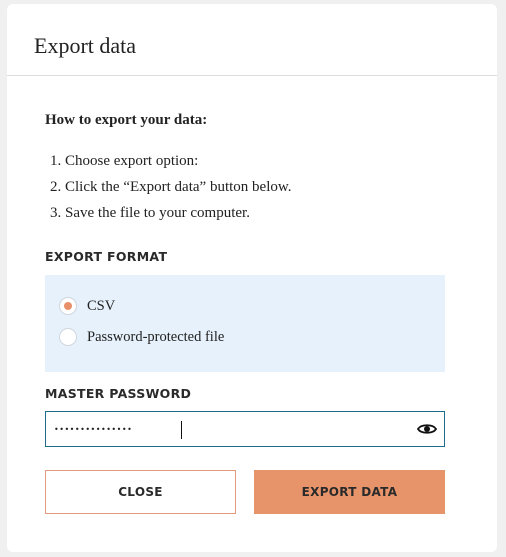 The image size is (506, 557). Describe the element at coordinates (140, 492) in the screenshot. I see `close-button: CLOSE` at that location.